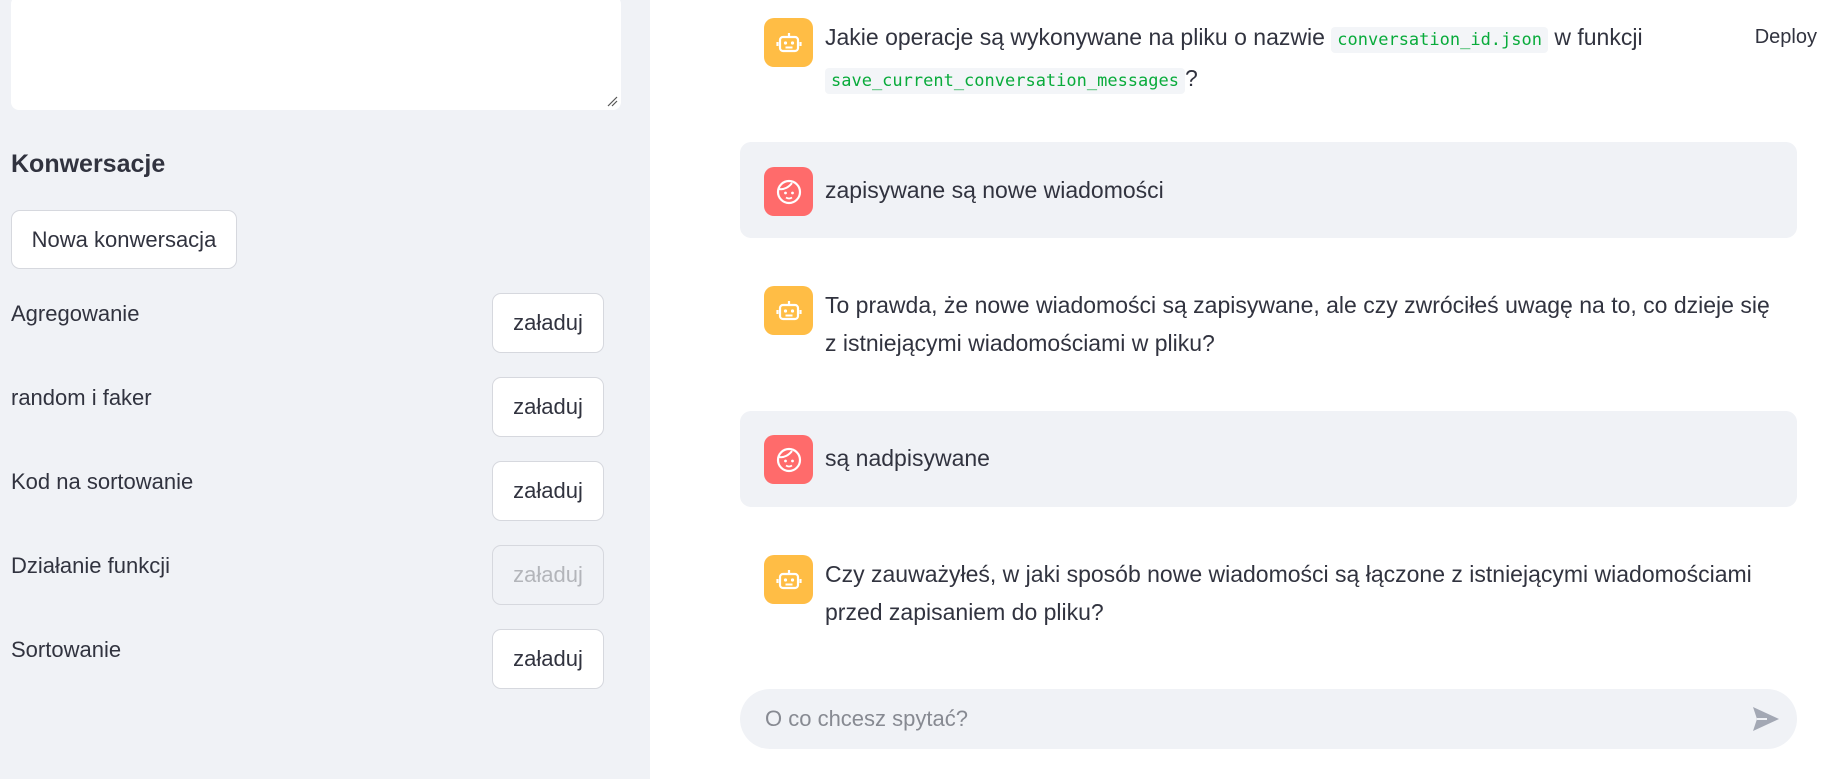  What do you see at coordinates (81, 397) in the screenshot?
I see `conversation-title: random i faker` at bounding box center [81, 397].